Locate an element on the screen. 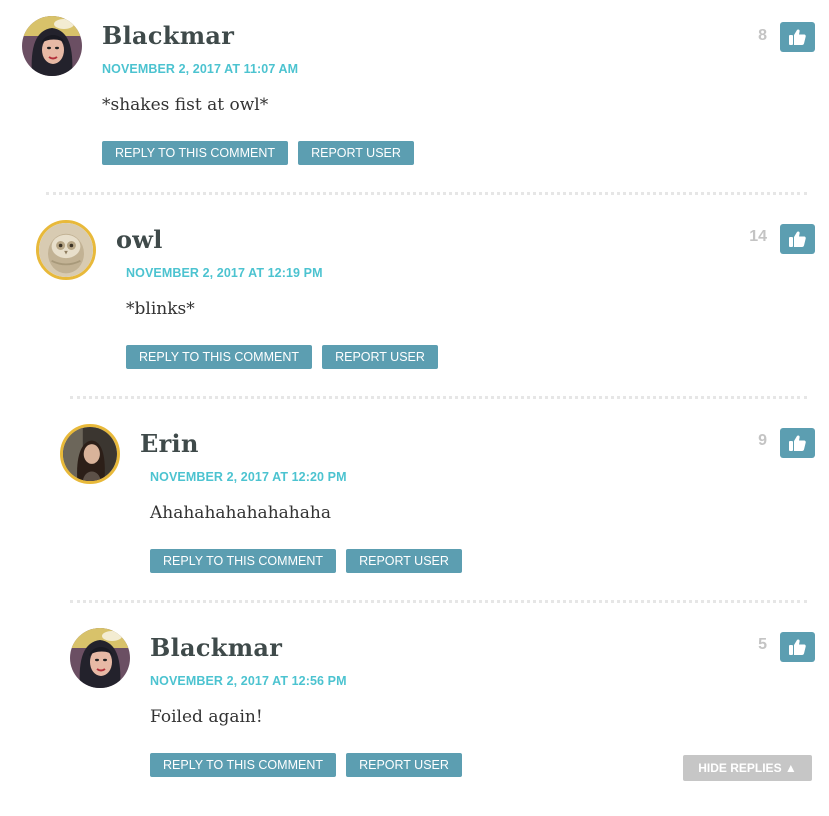 This screenshot has height=816, width=829. comment-text: *shakes fist at owl* is located at coordinates (185, 105).